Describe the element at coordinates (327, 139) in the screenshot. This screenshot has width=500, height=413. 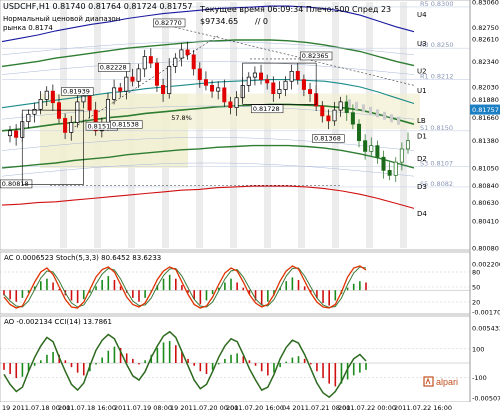
I see `price-label: 0.81368` at that location.